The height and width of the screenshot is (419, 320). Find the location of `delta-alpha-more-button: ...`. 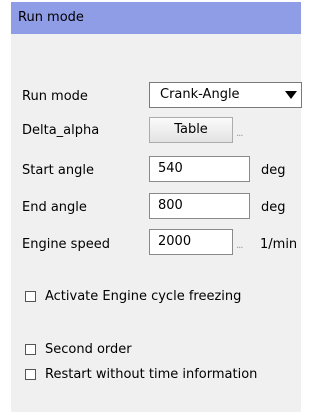

delta-alpha-more-button: ... is located at coordinates (239, 133).